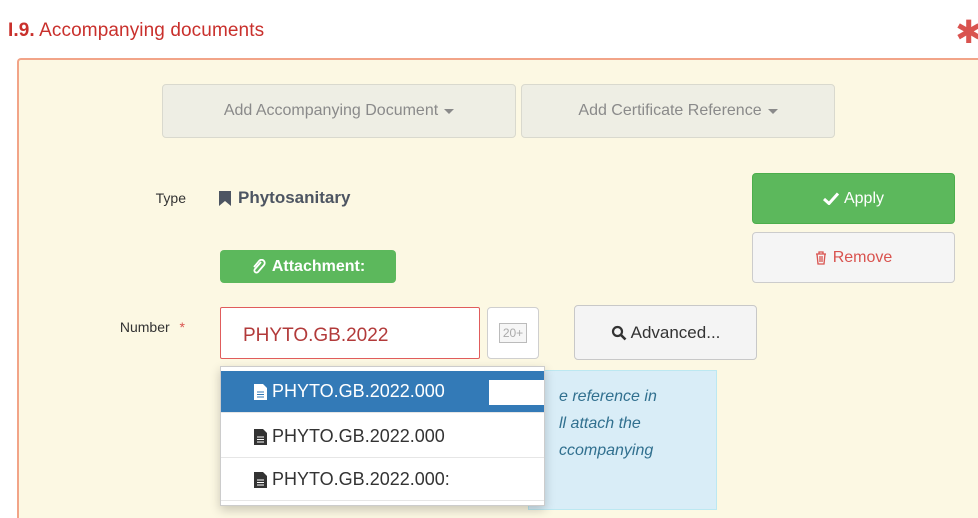 The image size is (978, 518). I want to click on add-certificate-reference-button: Add Certificate Reference, so click(678, 111).